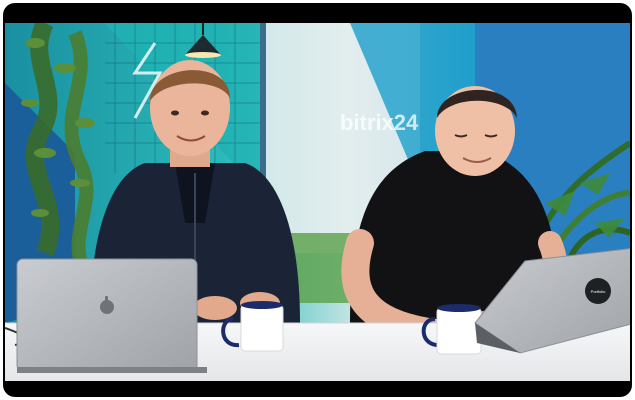  What do you see at coordinates (379, 122) in the screenshot?
I see `wall-brand-text: bitrix24` at bounding box center [379, 122].